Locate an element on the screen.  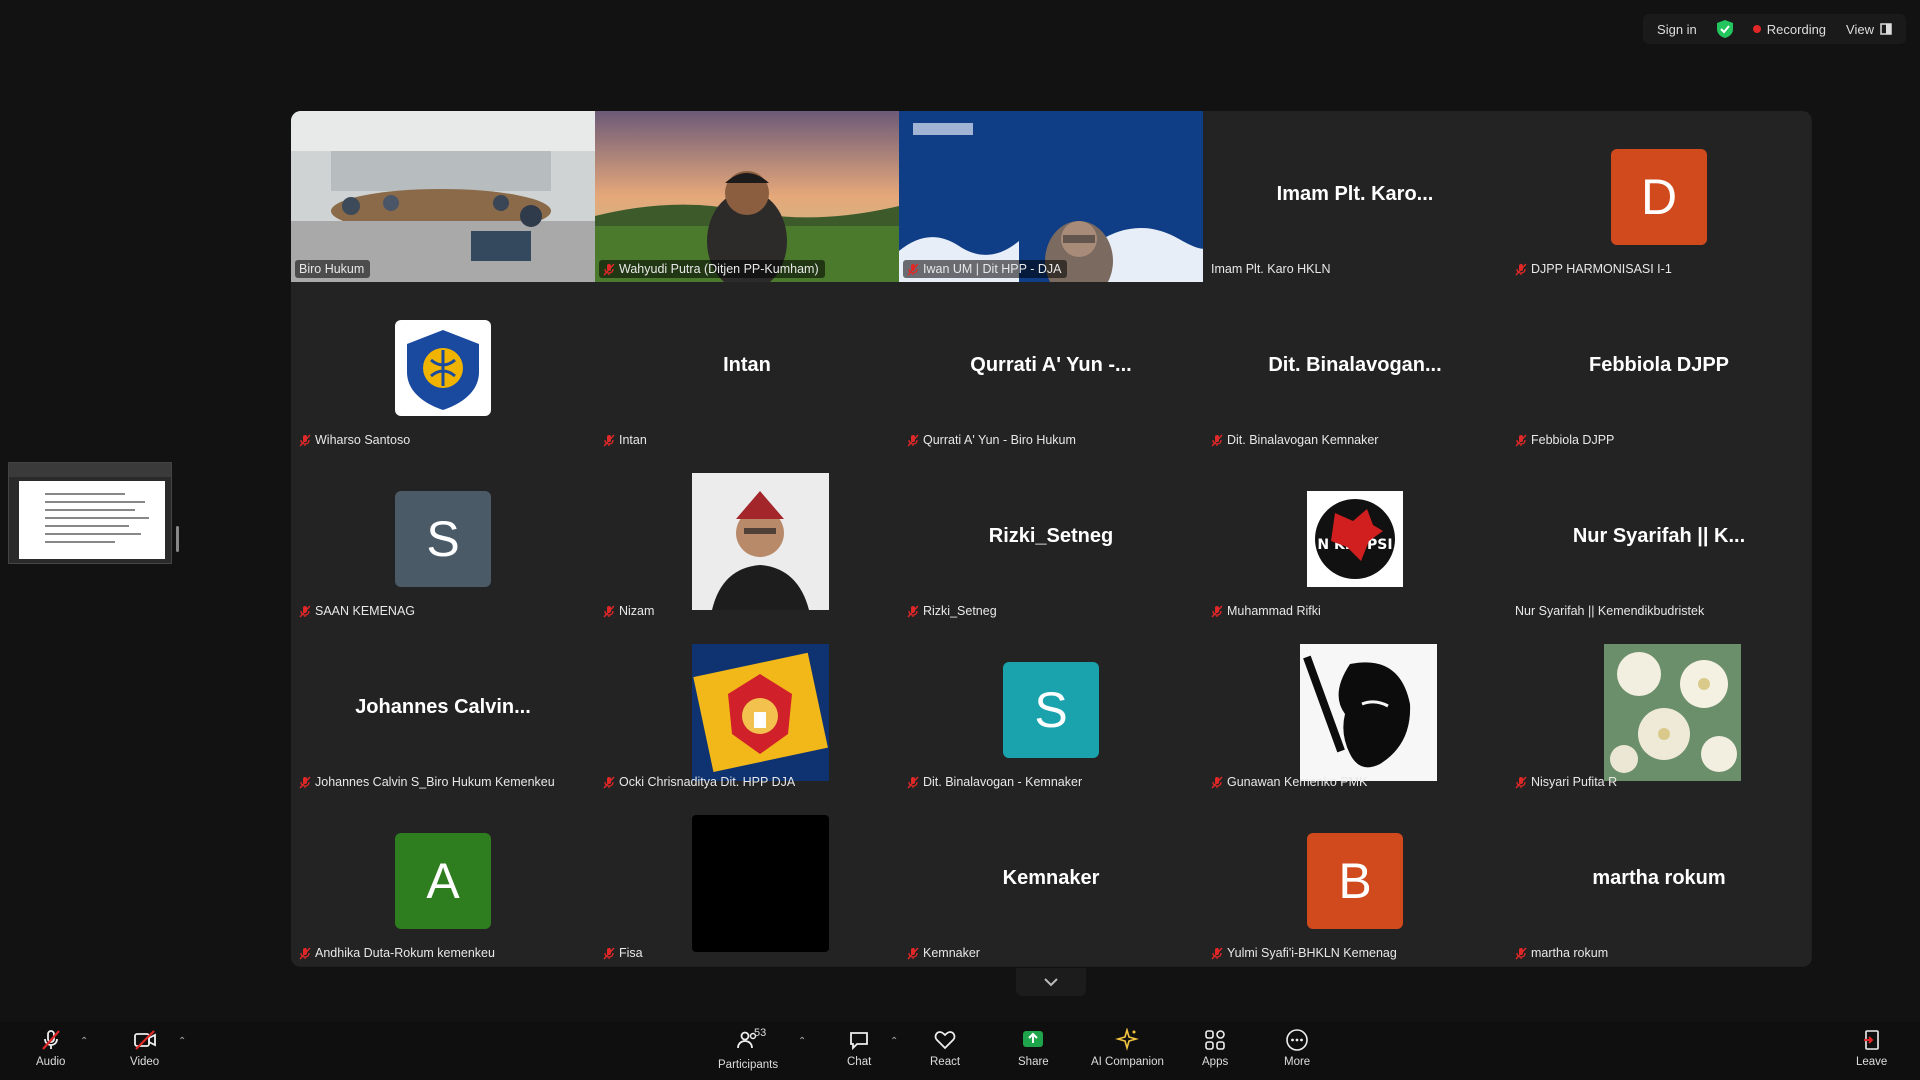
participant-name-label: Wahyudi Putra (Ditjen PP-Kumham) is located at coordinates (712, 269).